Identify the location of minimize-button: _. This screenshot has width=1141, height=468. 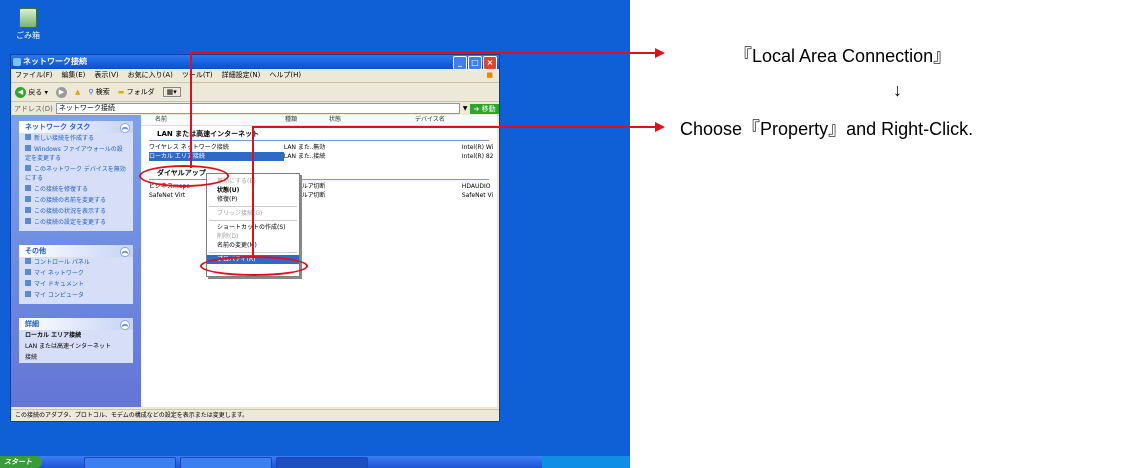
(460, 63).